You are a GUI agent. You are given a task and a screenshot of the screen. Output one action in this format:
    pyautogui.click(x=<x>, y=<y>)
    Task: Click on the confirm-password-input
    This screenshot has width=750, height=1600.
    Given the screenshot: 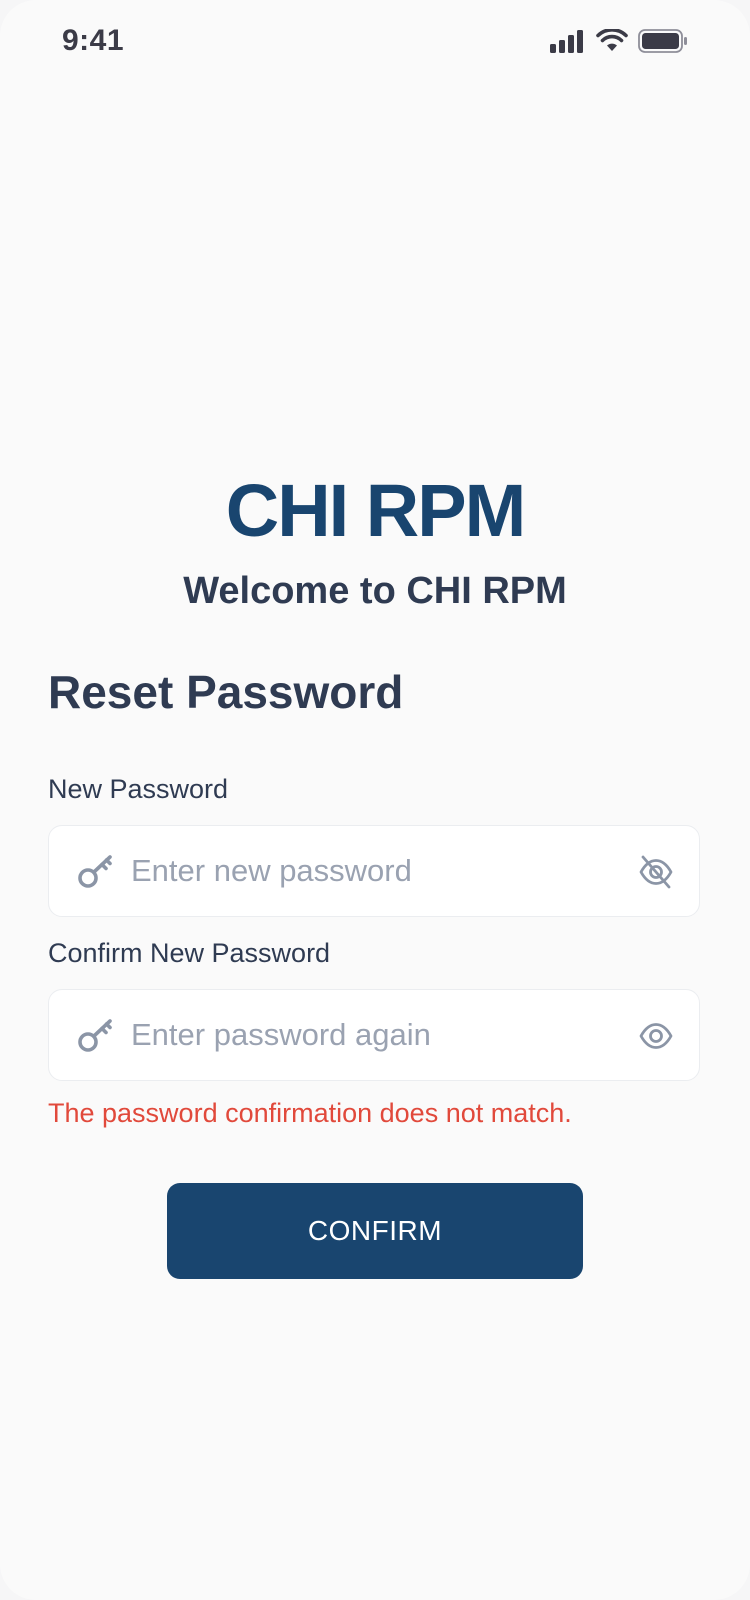 What is the action you would take?
    pyautogui.click(x=371, y=1035)
    